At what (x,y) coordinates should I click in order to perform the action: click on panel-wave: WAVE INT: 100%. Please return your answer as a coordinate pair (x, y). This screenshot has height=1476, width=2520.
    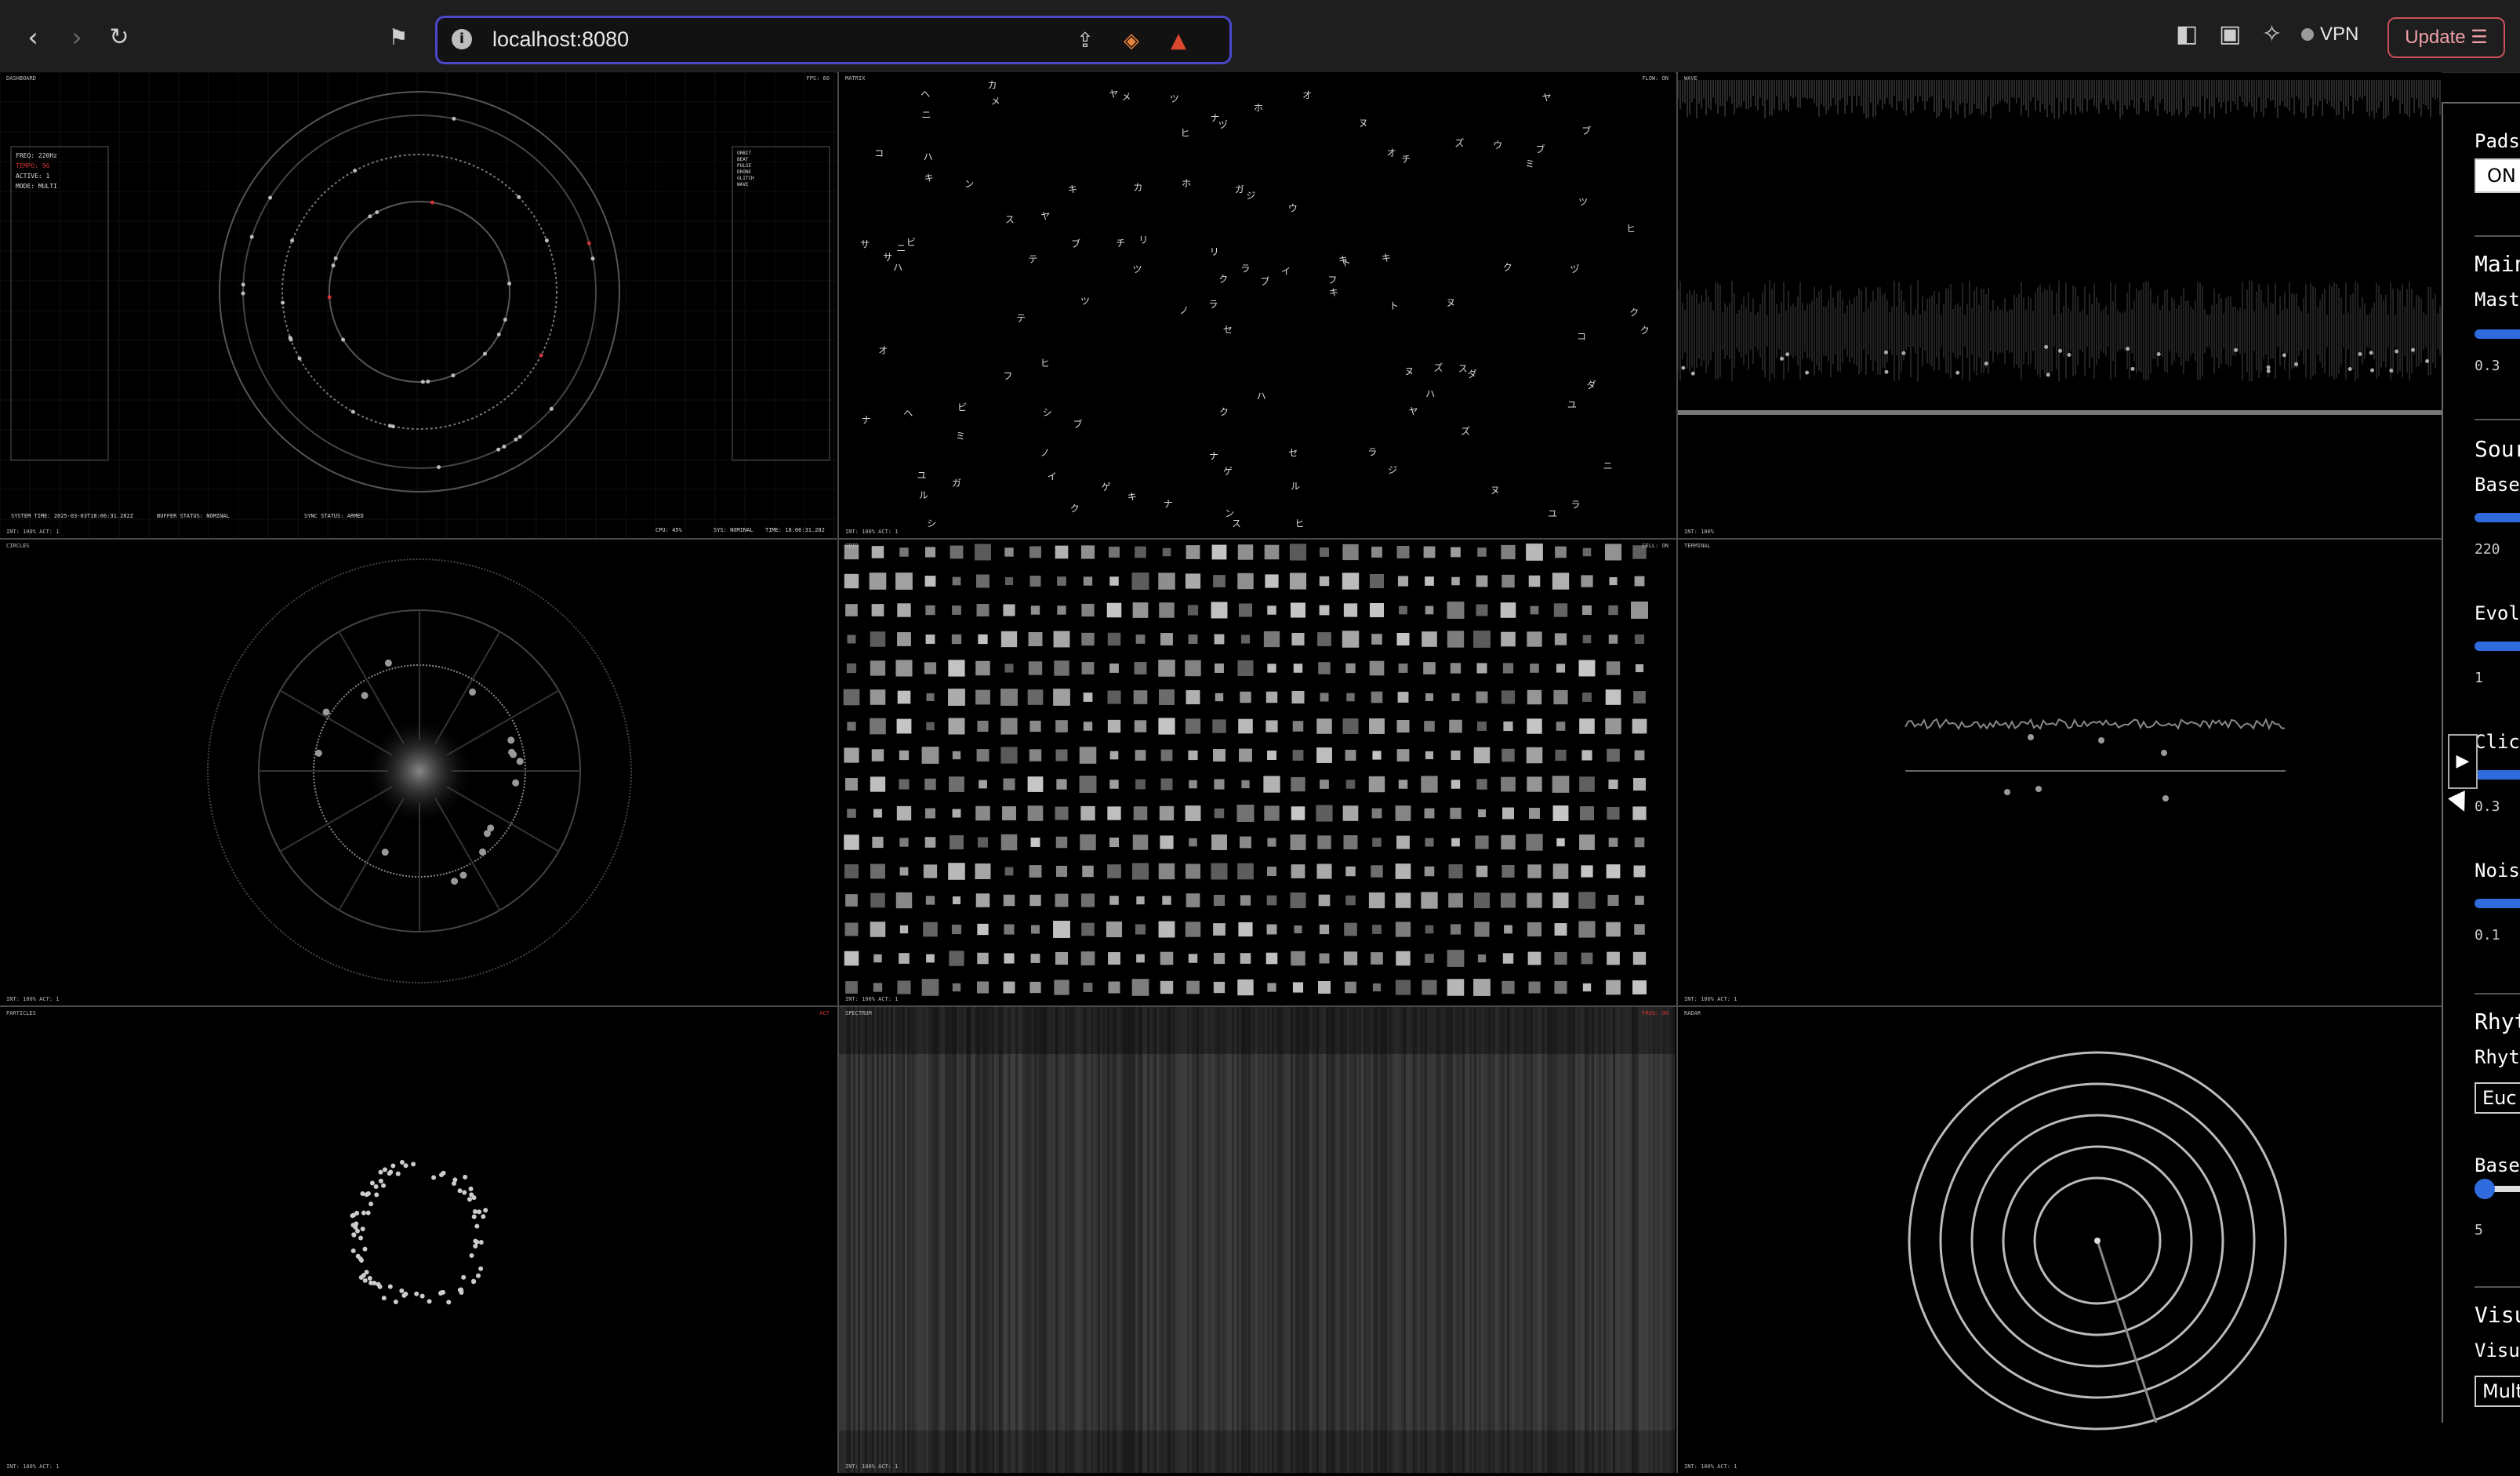
    Looking at the image, I should click on (2060, 305).